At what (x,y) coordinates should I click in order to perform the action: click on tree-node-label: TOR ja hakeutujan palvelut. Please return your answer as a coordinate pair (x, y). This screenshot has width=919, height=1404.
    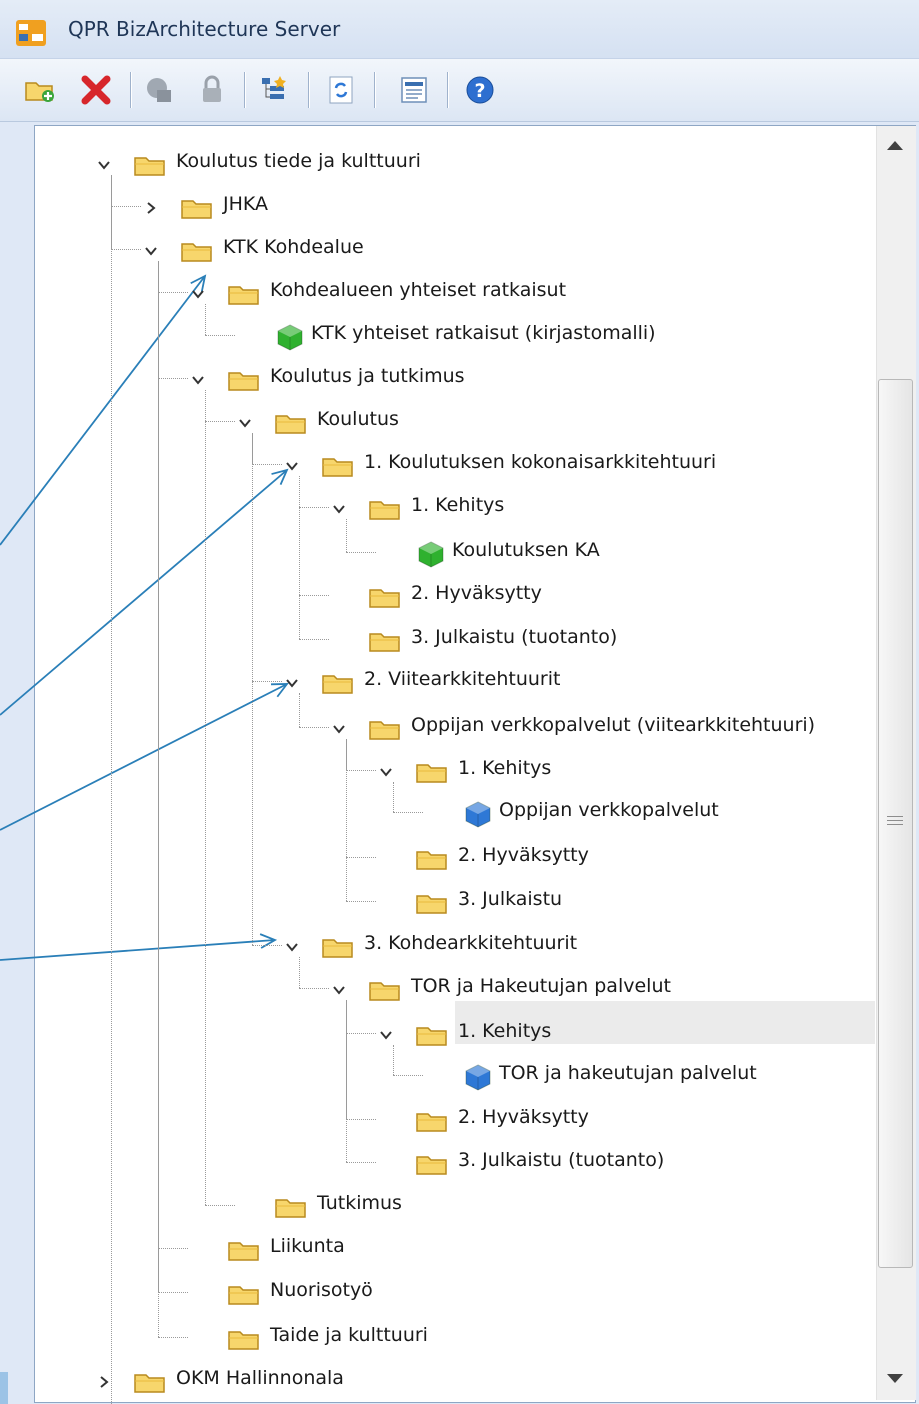
    Looking at the image, I should click on (628, 1073).